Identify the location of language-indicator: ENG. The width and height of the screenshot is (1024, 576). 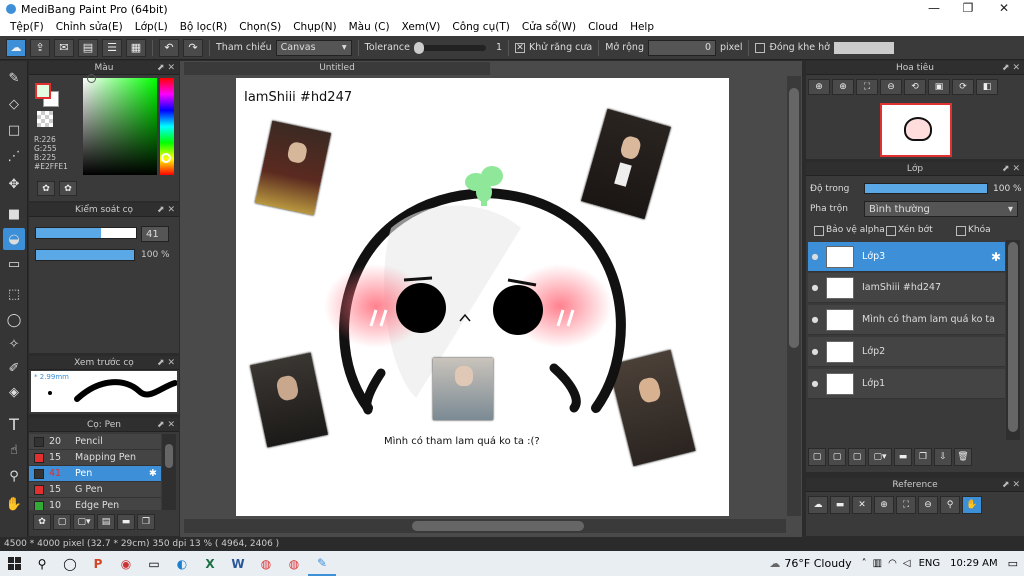
(930, 563).